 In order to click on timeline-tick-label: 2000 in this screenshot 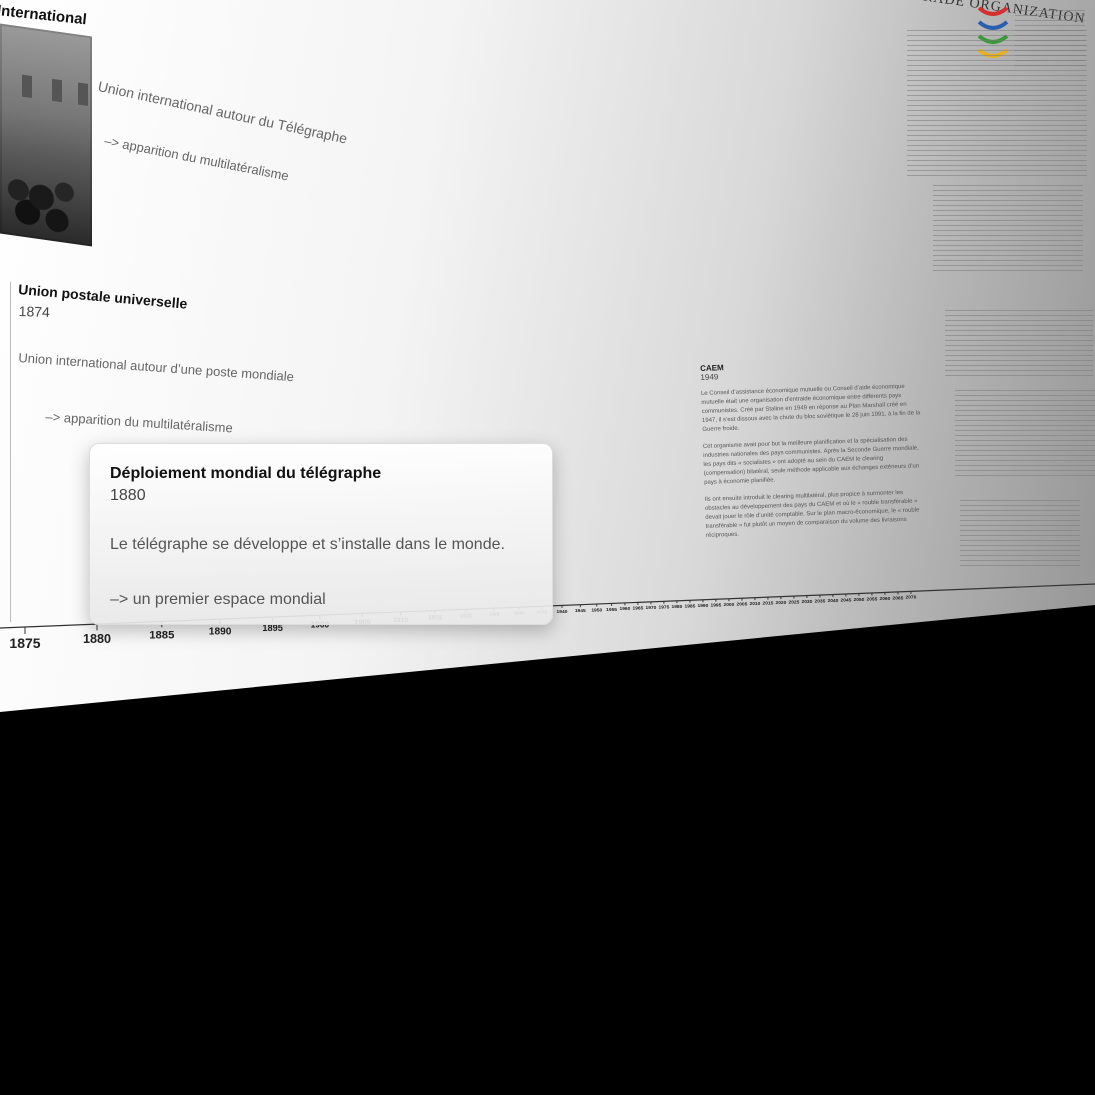, I will do `click(728, 605)`.